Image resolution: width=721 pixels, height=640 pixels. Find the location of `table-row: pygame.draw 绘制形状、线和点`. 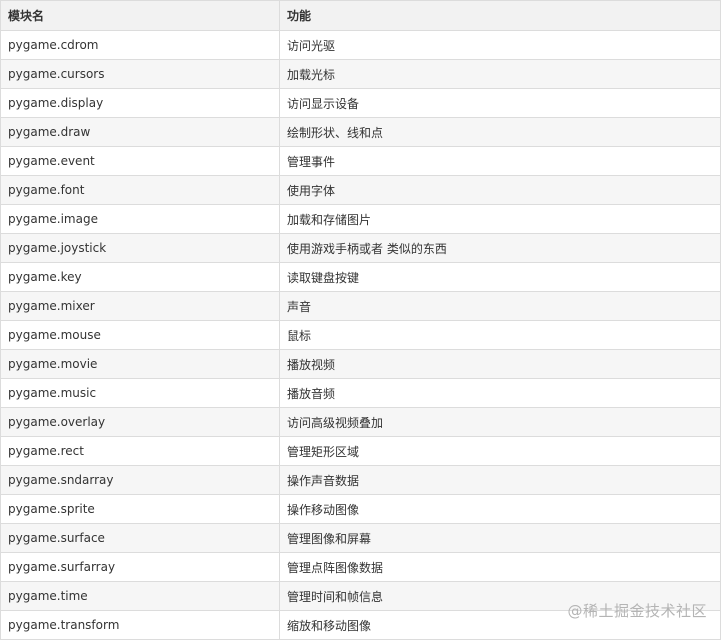

table-row: pygame.draw 绘制形状、线和点 is located at coordinates (360, 132).